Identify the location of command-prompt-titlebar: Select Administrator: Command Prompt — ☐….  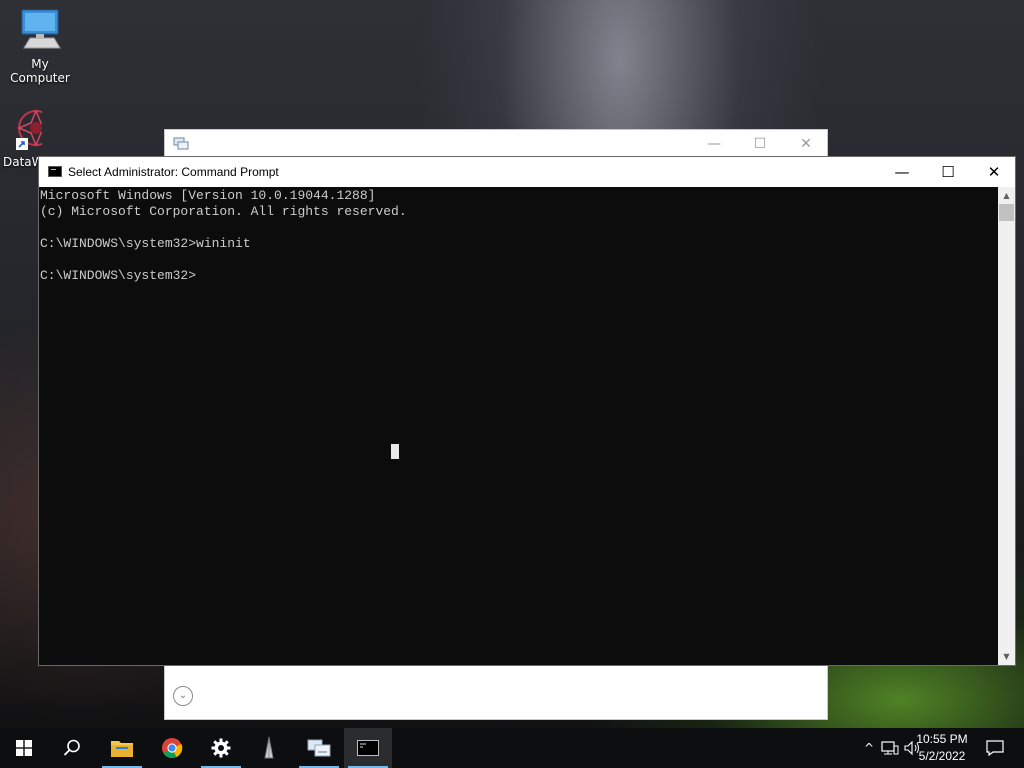
(527, 172).